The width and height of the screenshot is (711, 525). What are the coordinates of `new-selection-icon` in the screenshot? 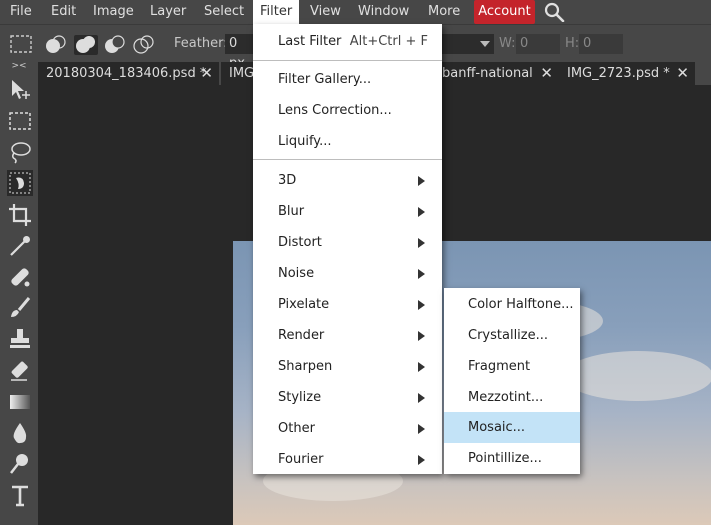 It's located at (56, 45).